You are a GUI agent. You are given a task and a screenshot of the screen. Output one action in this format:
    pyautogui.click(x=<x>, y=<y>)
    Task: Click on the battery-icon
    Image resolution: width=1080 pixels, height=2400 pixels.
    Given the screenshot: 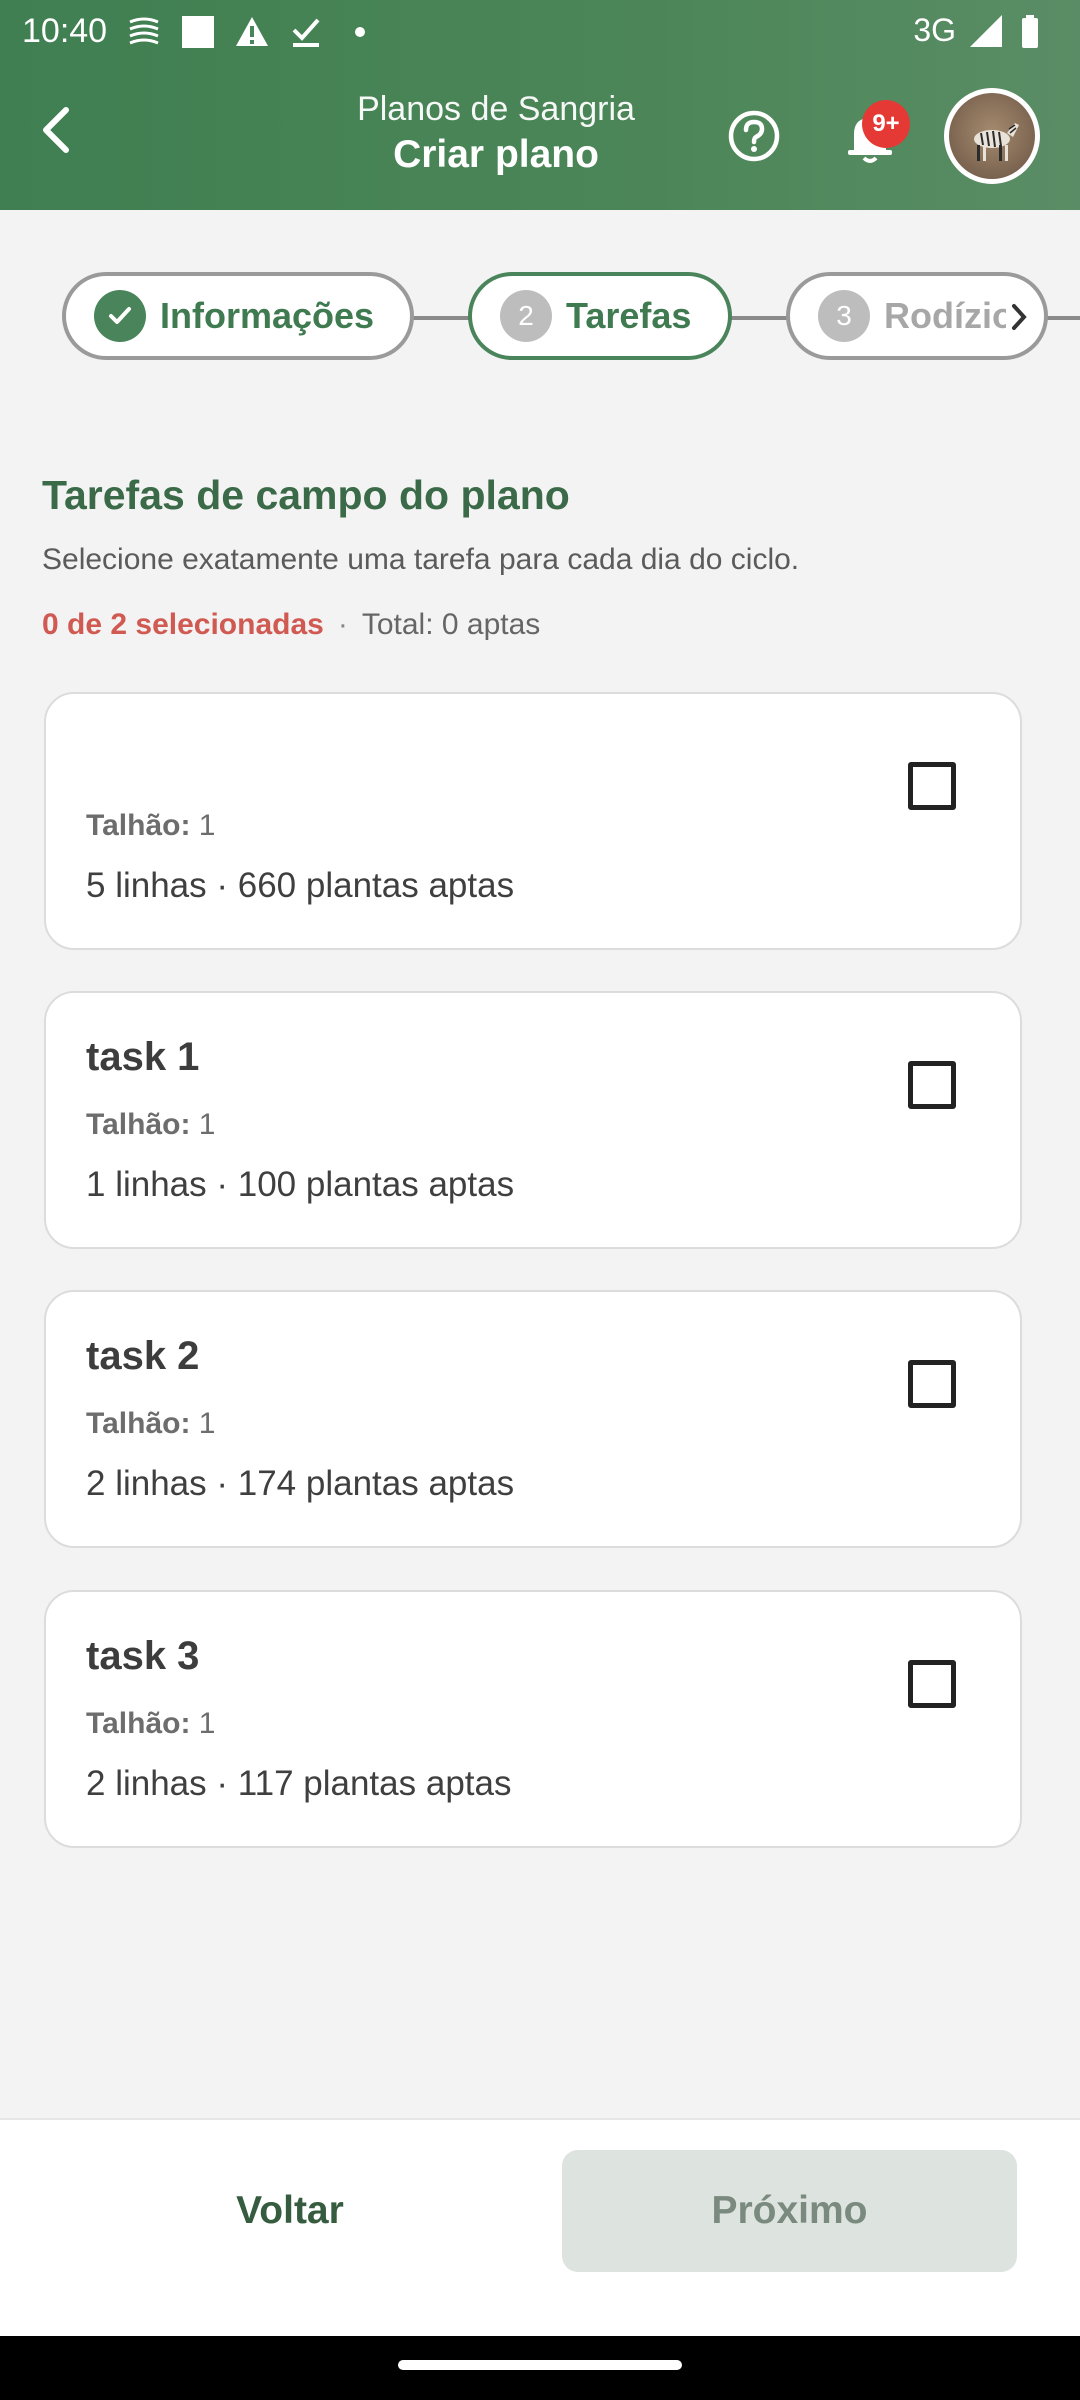 What is the action you would take?
    pyautogui.click(x=1030, y=31)
    